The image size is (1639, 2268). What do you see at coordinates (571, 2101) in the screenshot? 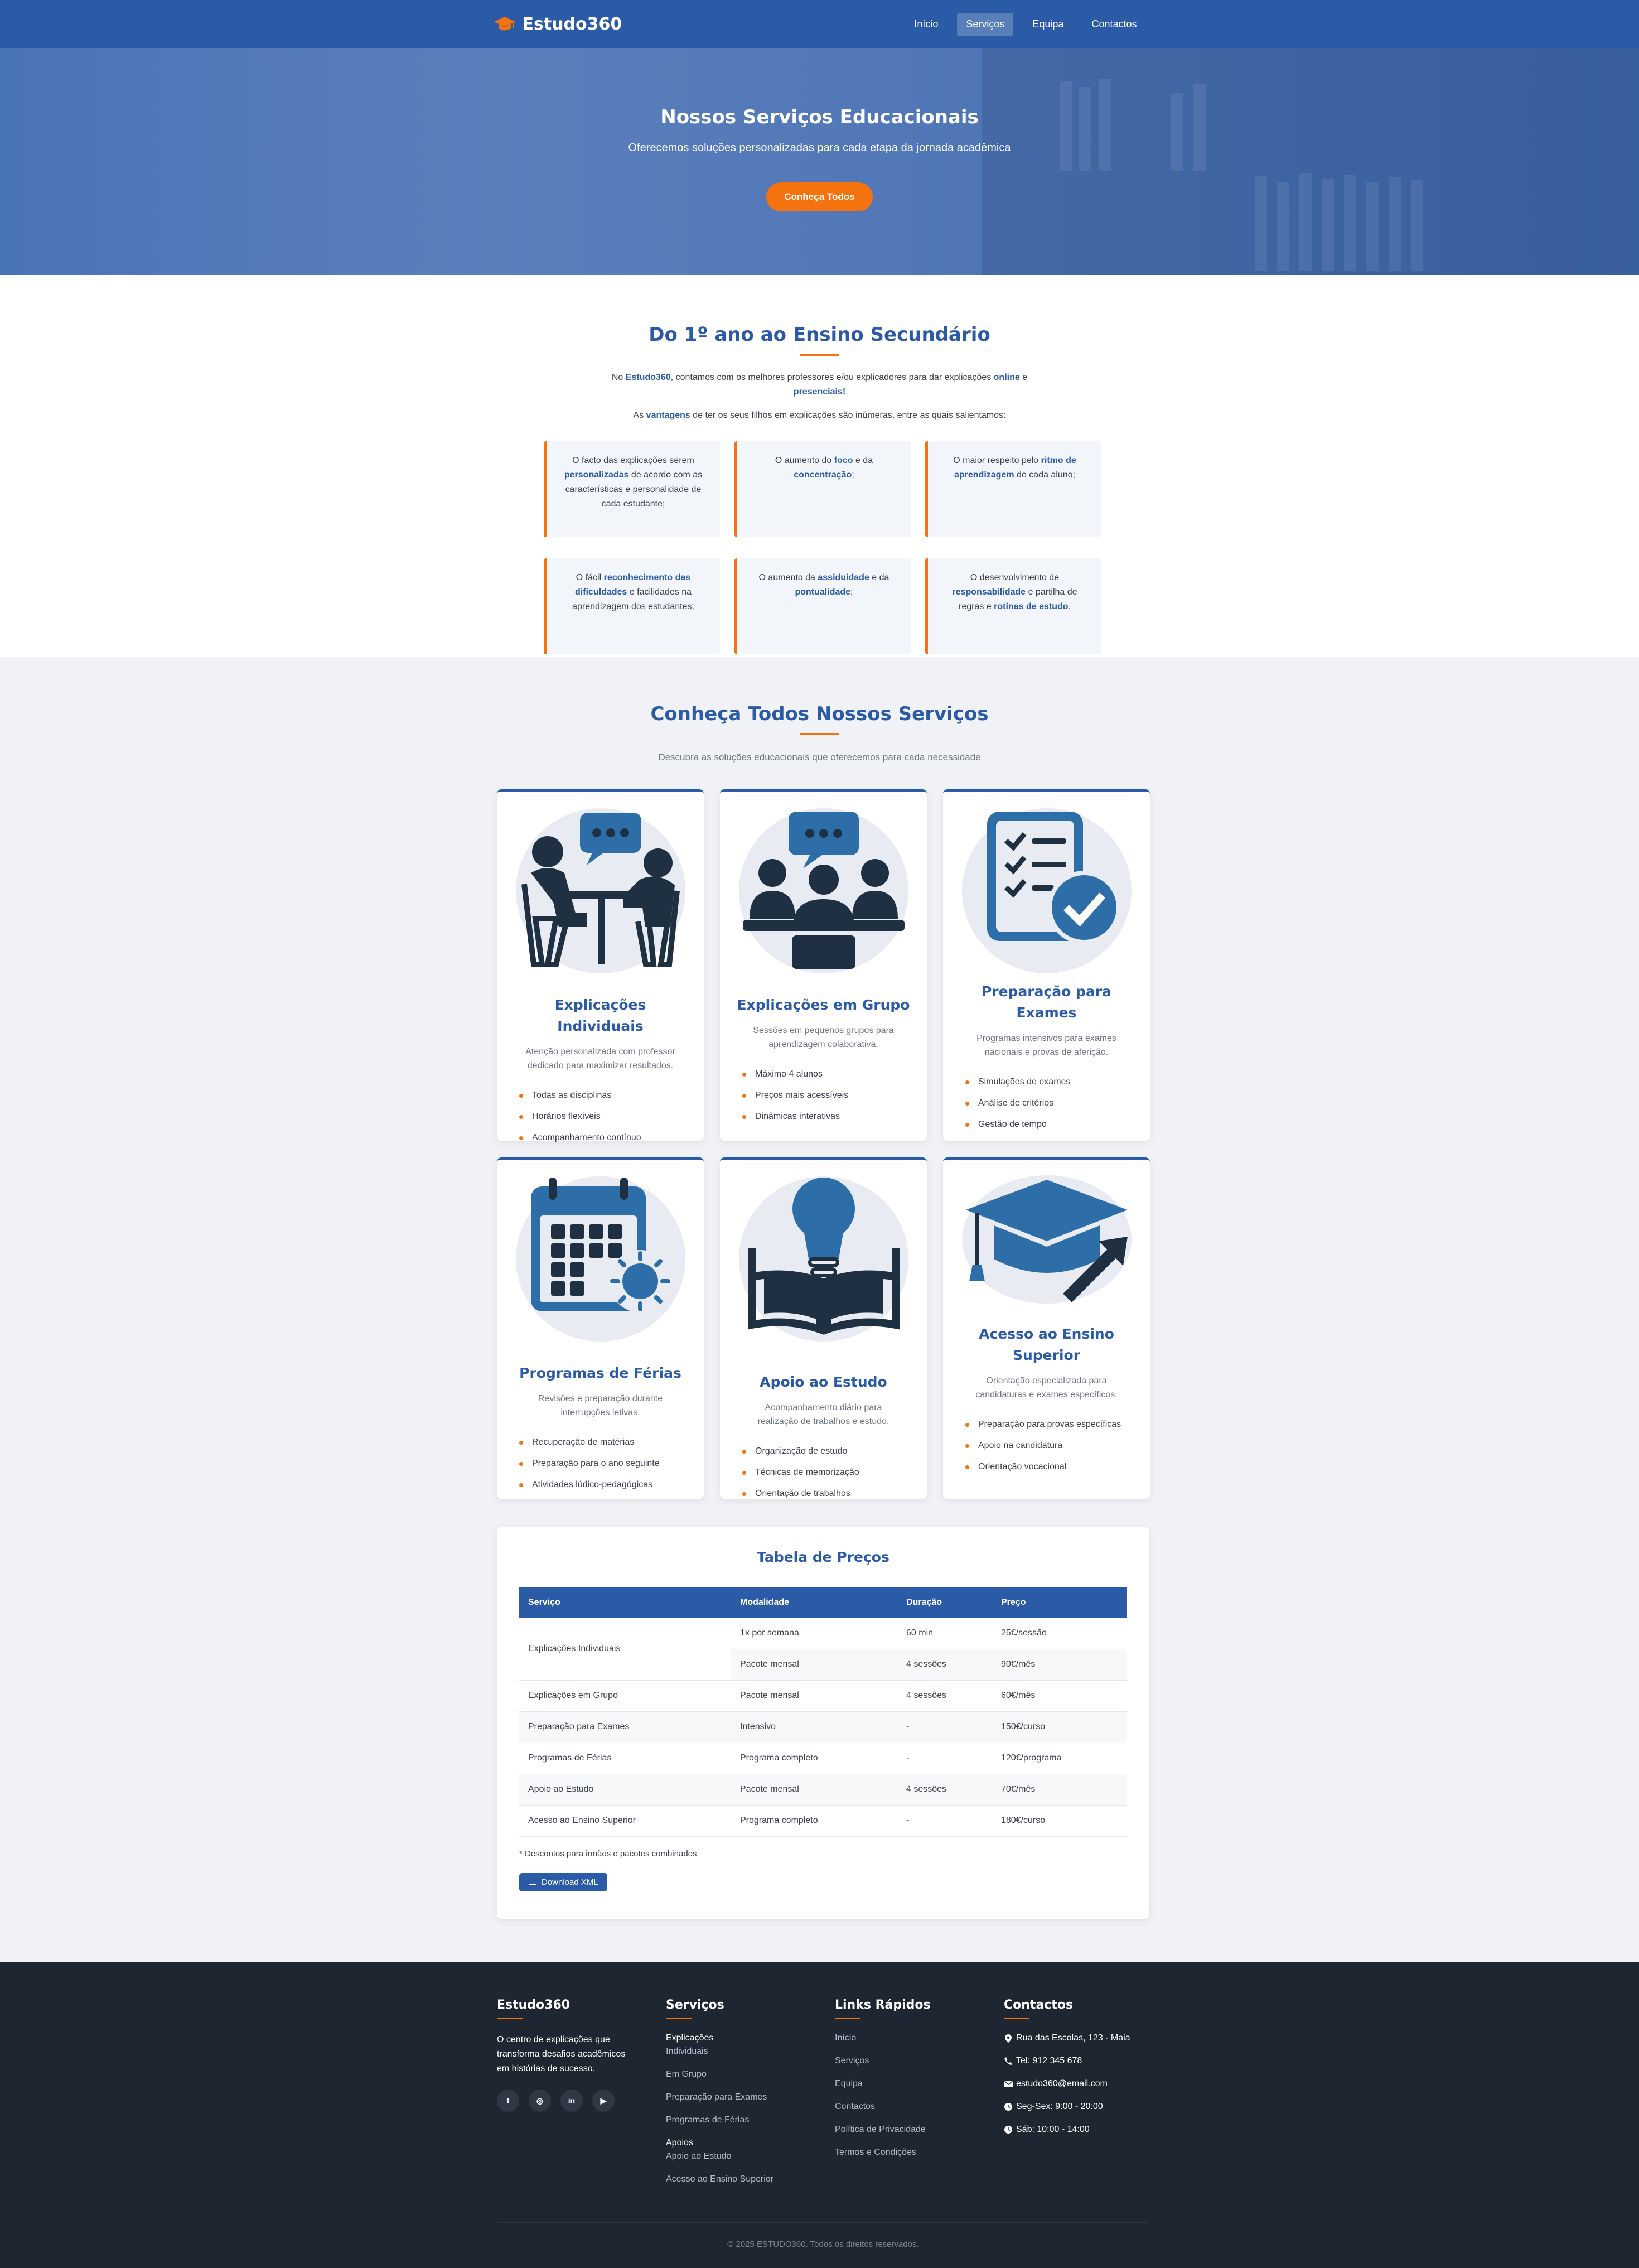
I see `linkedin-icon: in` at bounding box center [571, 2101].